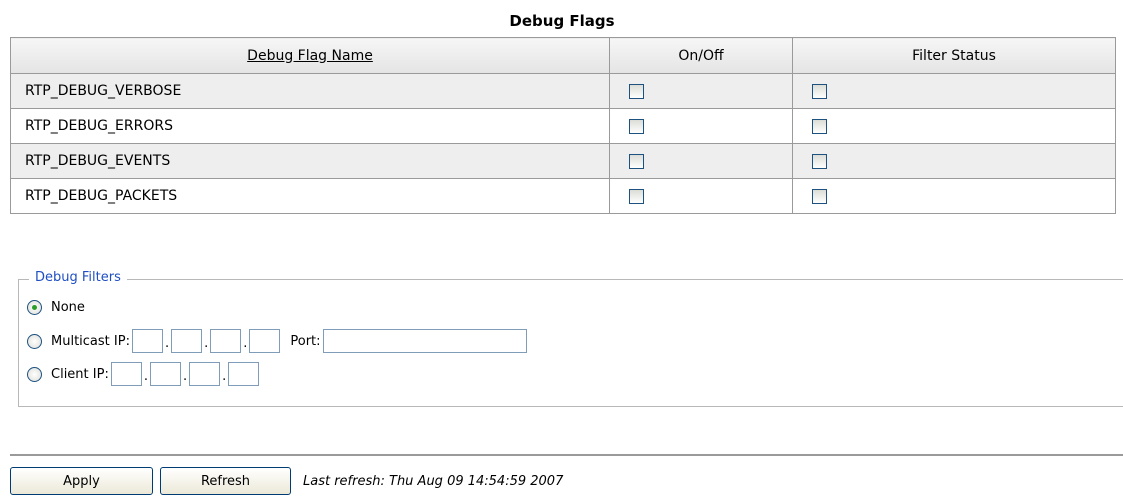  I want to click on port-input, so click(424, 341).